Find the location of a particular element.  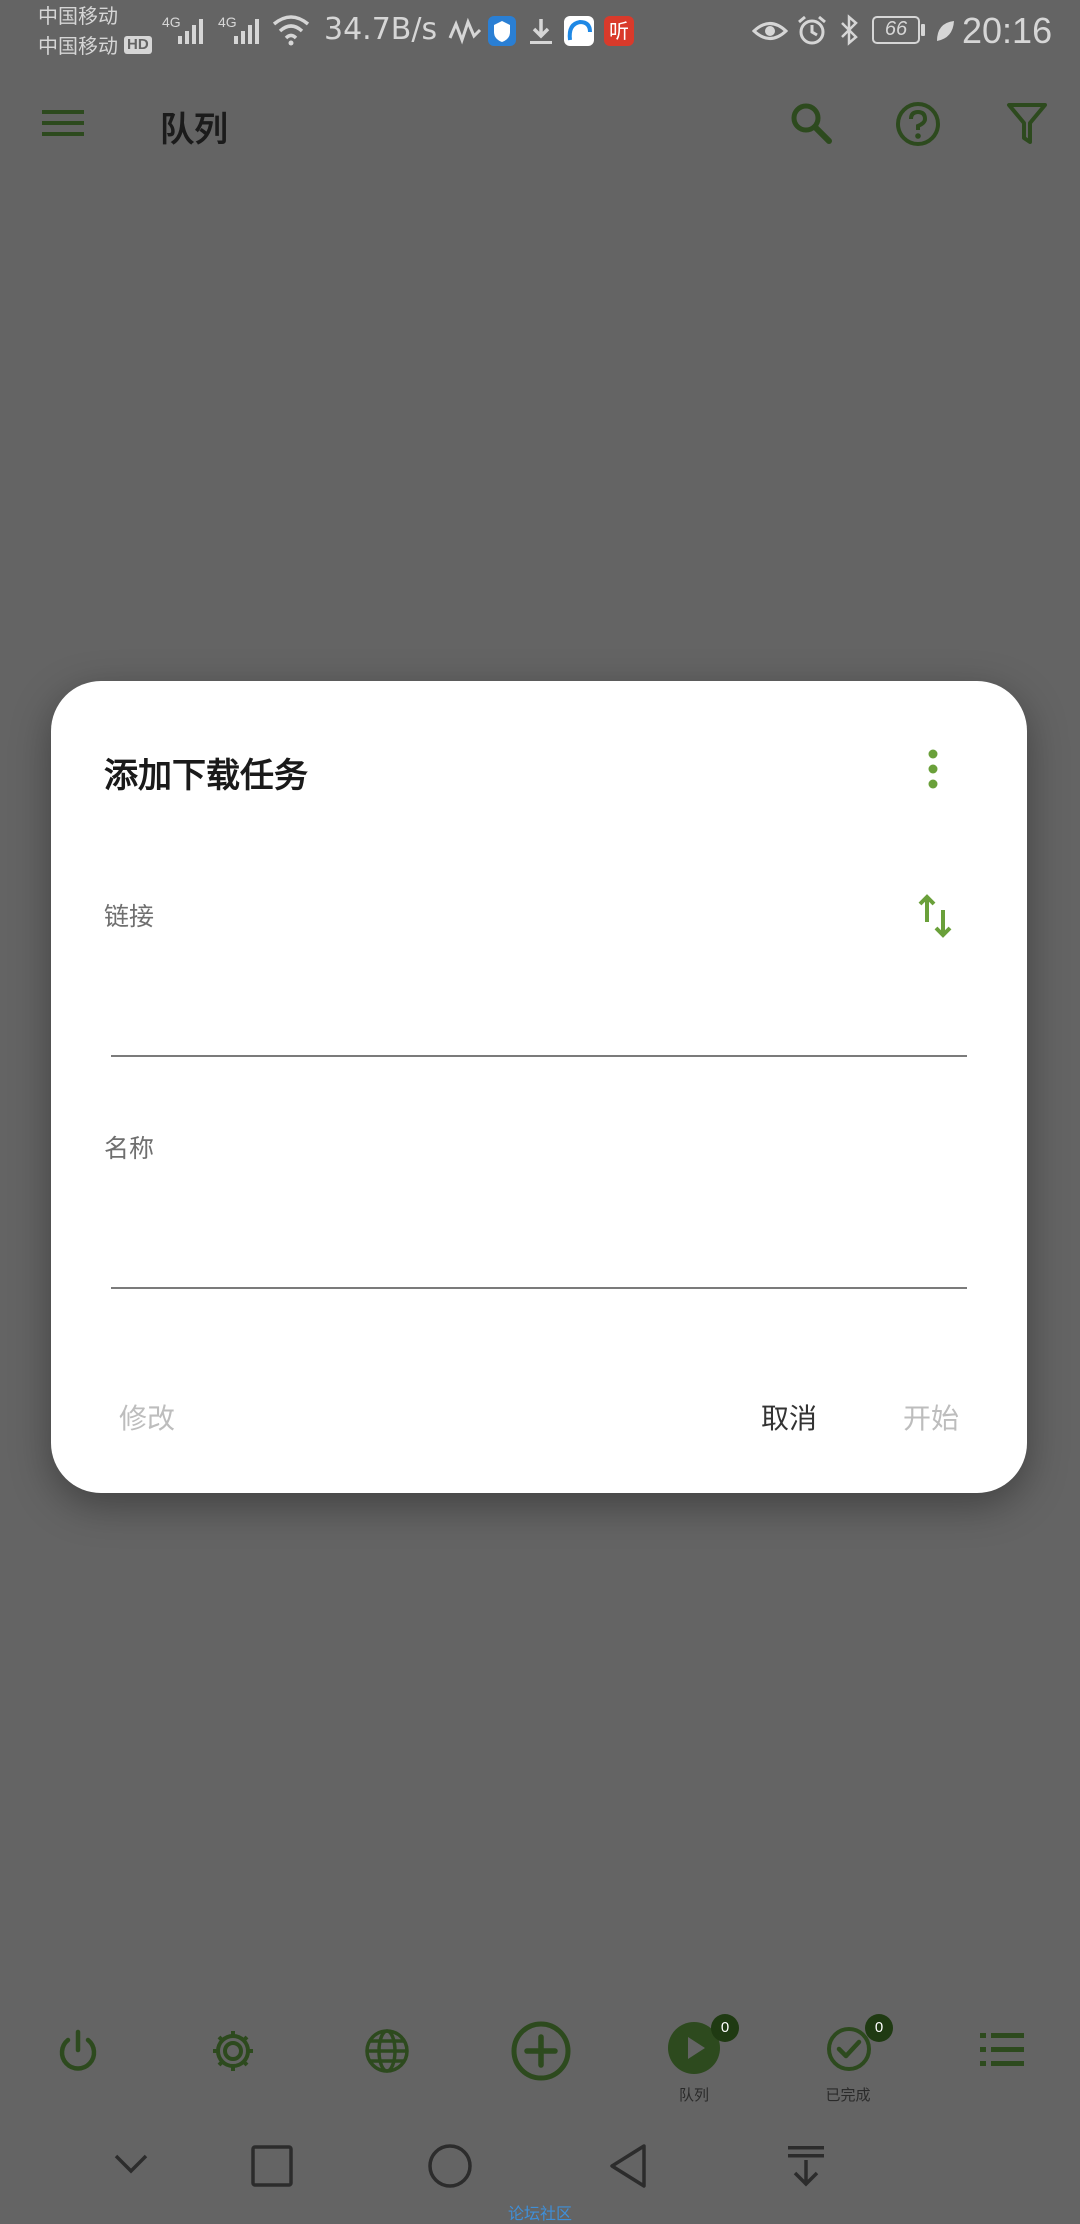

completed-nav-label: 已完成 is located at coordinates (848, 2095).